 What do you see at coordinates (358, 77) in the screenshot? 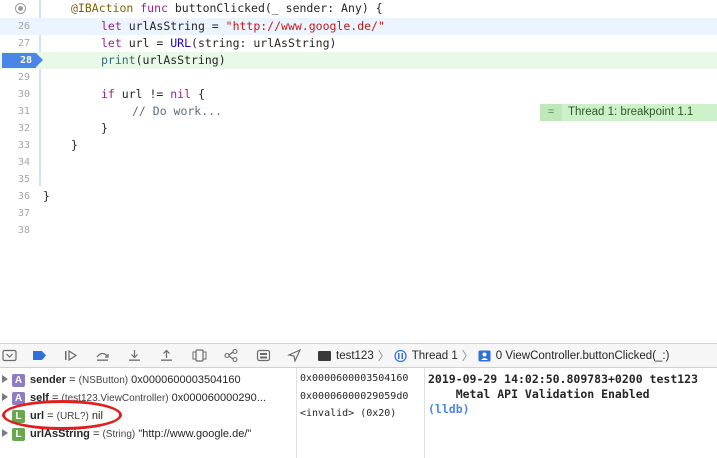
I see `code-line: 29` at bounding box center [358, 77].